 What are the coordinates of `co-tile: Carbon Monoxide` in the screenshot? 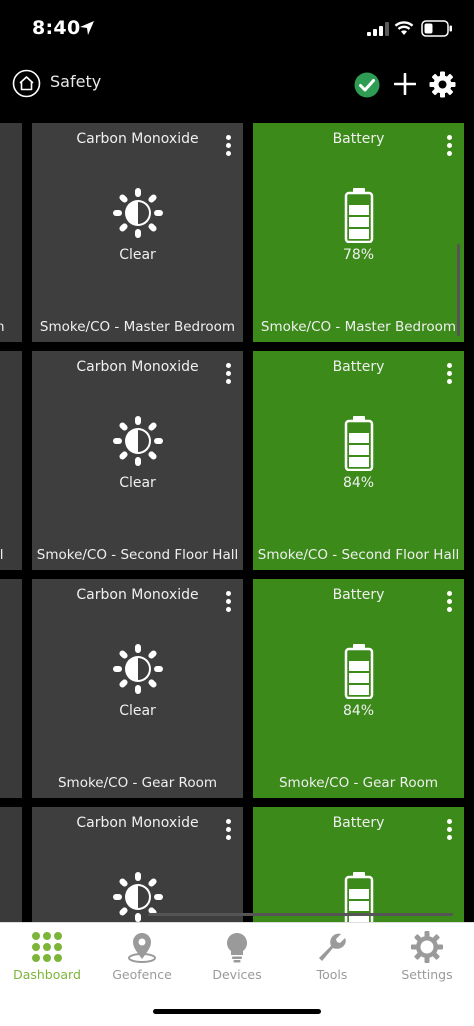 It's located at (137, 864).